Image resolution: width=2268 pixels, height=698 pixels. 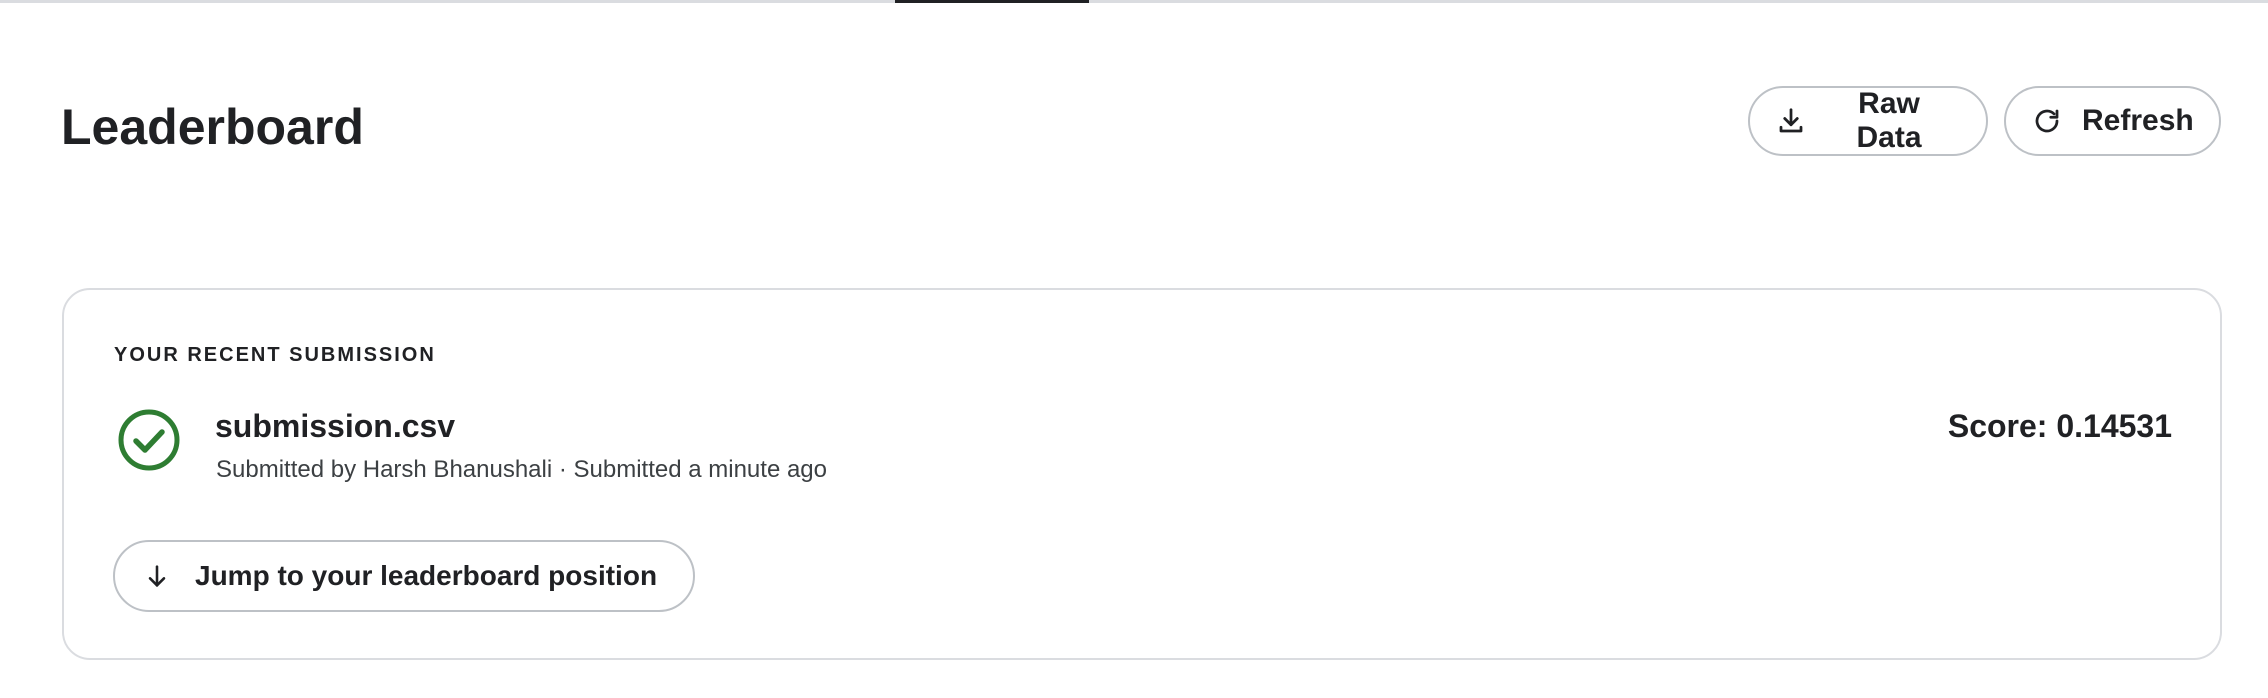 I want to click on jump-to-position-button: Jump to your leaderboard position, so click(x=404, y=576).